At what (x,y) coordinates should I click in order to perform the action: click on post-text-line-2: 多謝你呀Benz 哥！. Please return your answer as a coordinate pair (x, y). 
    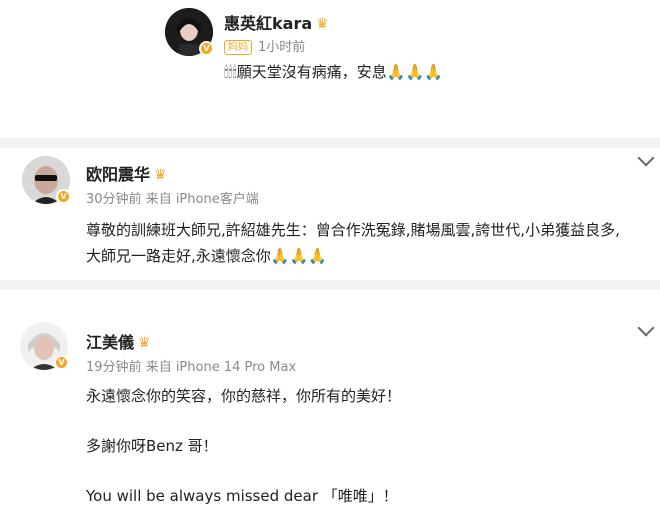
    Looking at the image, I should click on (152, 446).